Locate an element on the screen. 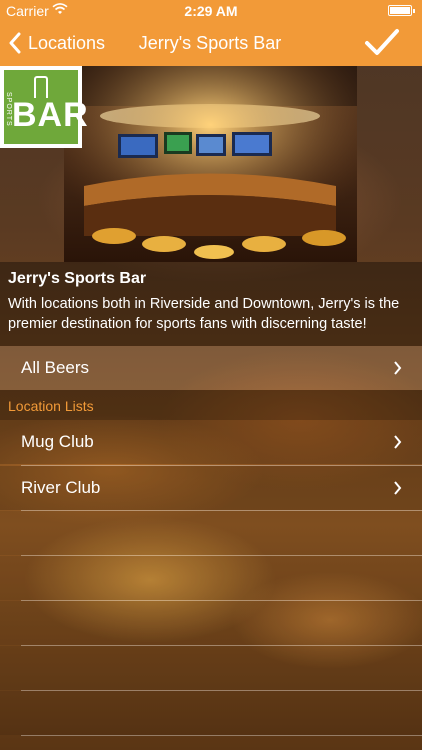  venue-logo: SPORTS BAR is located at coordinates (44, 107).